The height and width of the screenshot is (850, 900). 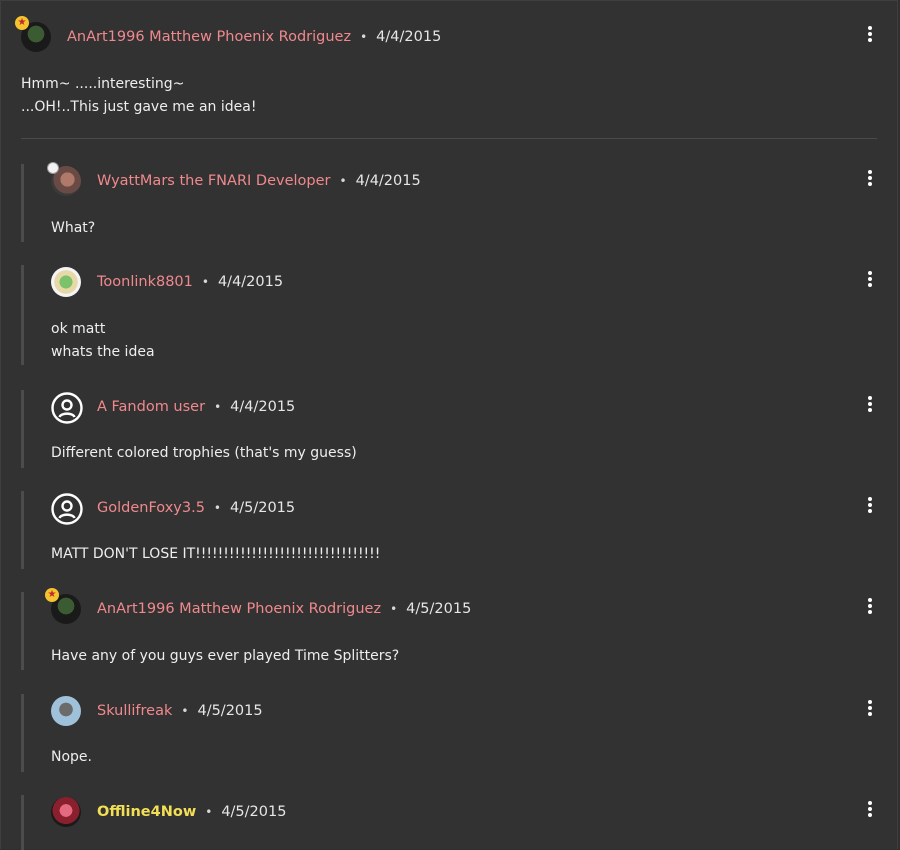 I want to click on comment-line: Nope., so click(x=71, y=757).